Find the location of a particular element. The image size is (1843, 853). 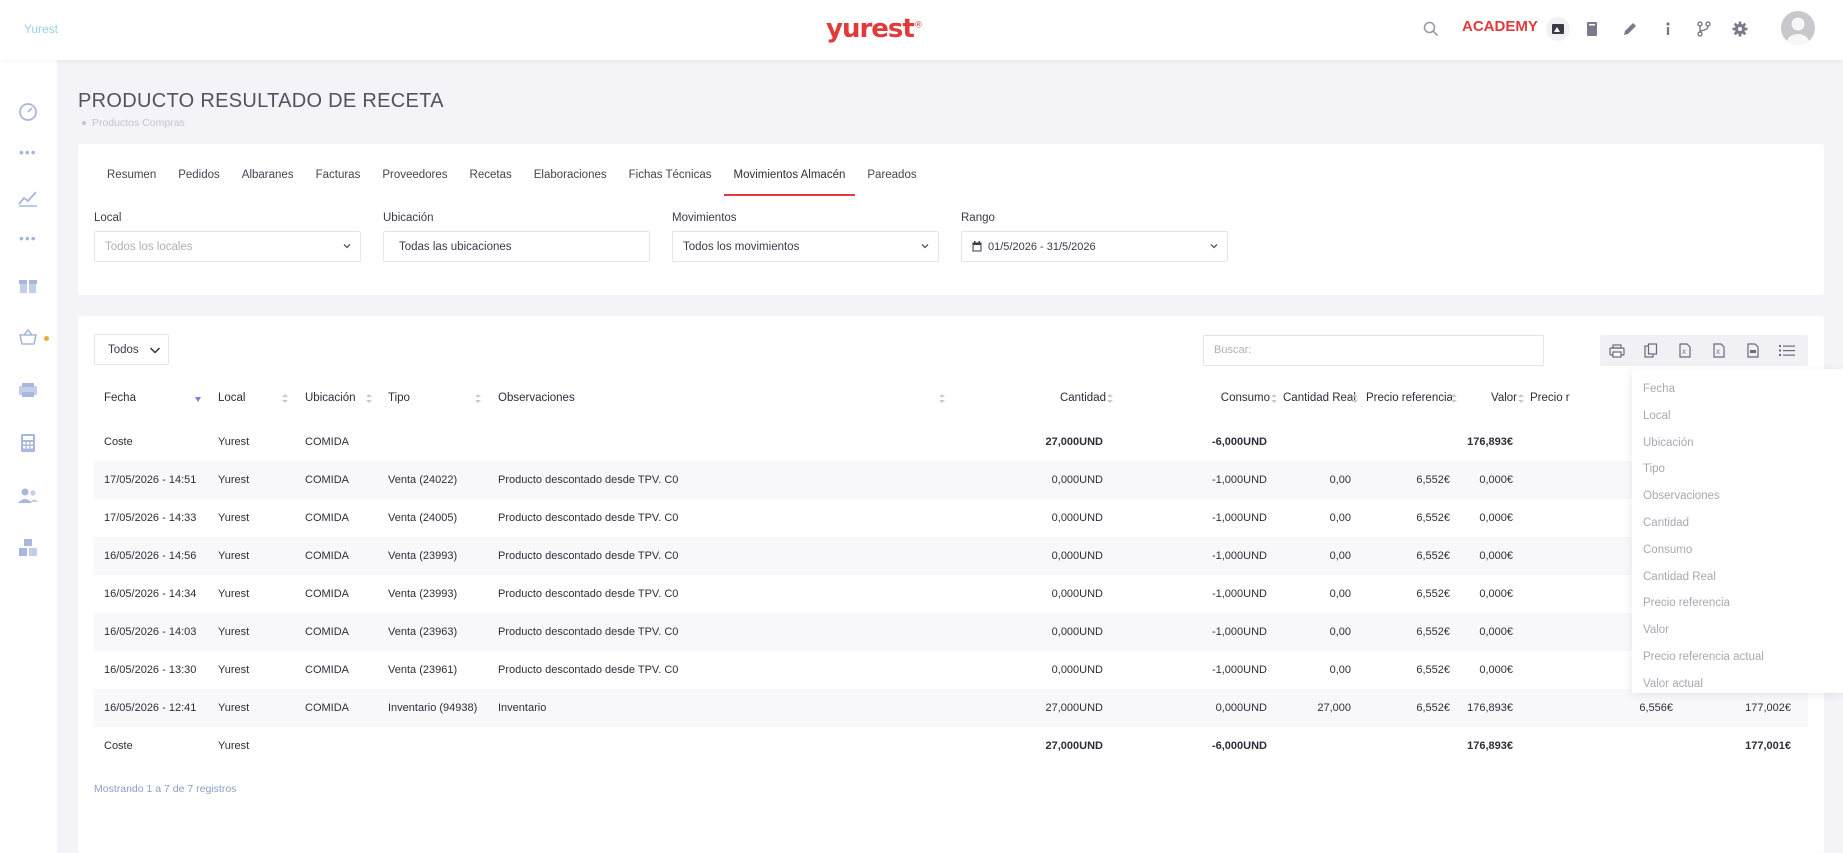

local-select: Todos los locales is located at coordinates (227, 246).